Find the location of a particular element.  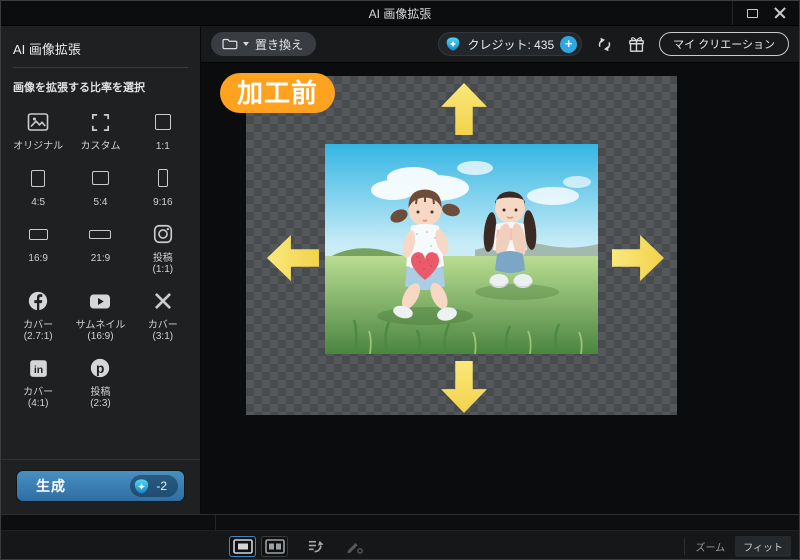

ratio-5-4-icon is located at coordinates (100, 178).